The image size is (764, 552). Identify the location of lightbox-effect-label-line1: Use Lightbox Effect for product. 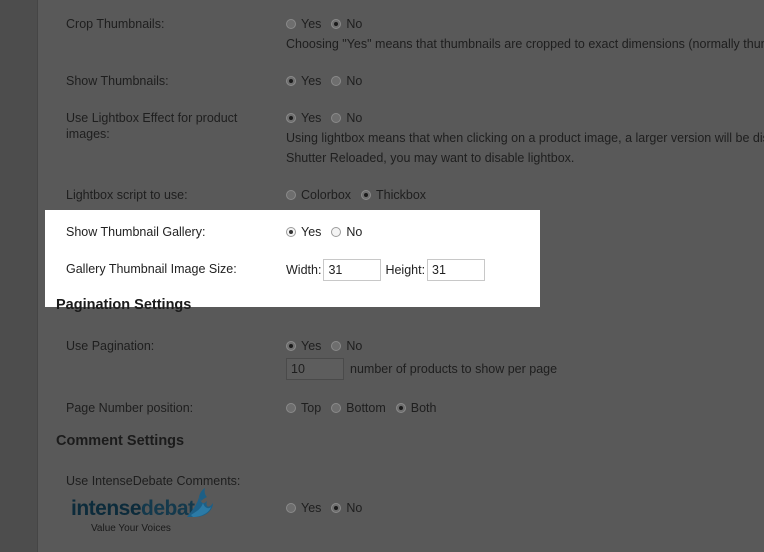
(152, 118).